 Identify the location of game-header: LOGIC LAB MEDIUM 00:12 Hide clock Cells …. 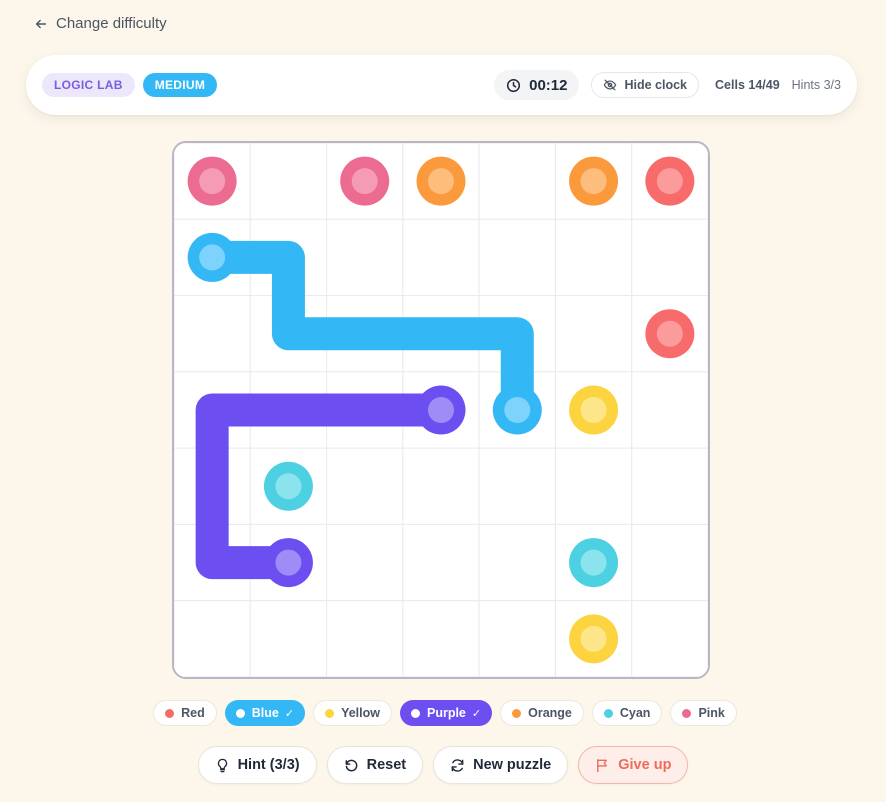
(441, 85).